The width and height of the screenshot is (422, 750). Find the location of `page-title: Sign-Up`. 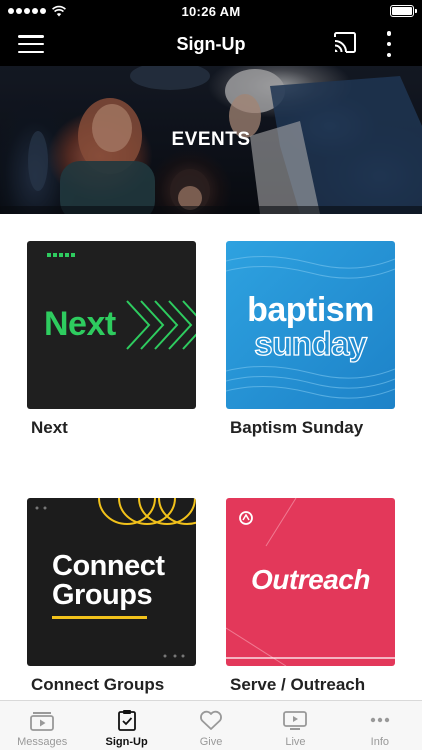

page-title: Sign-Up is located at coordinates (211, 44).